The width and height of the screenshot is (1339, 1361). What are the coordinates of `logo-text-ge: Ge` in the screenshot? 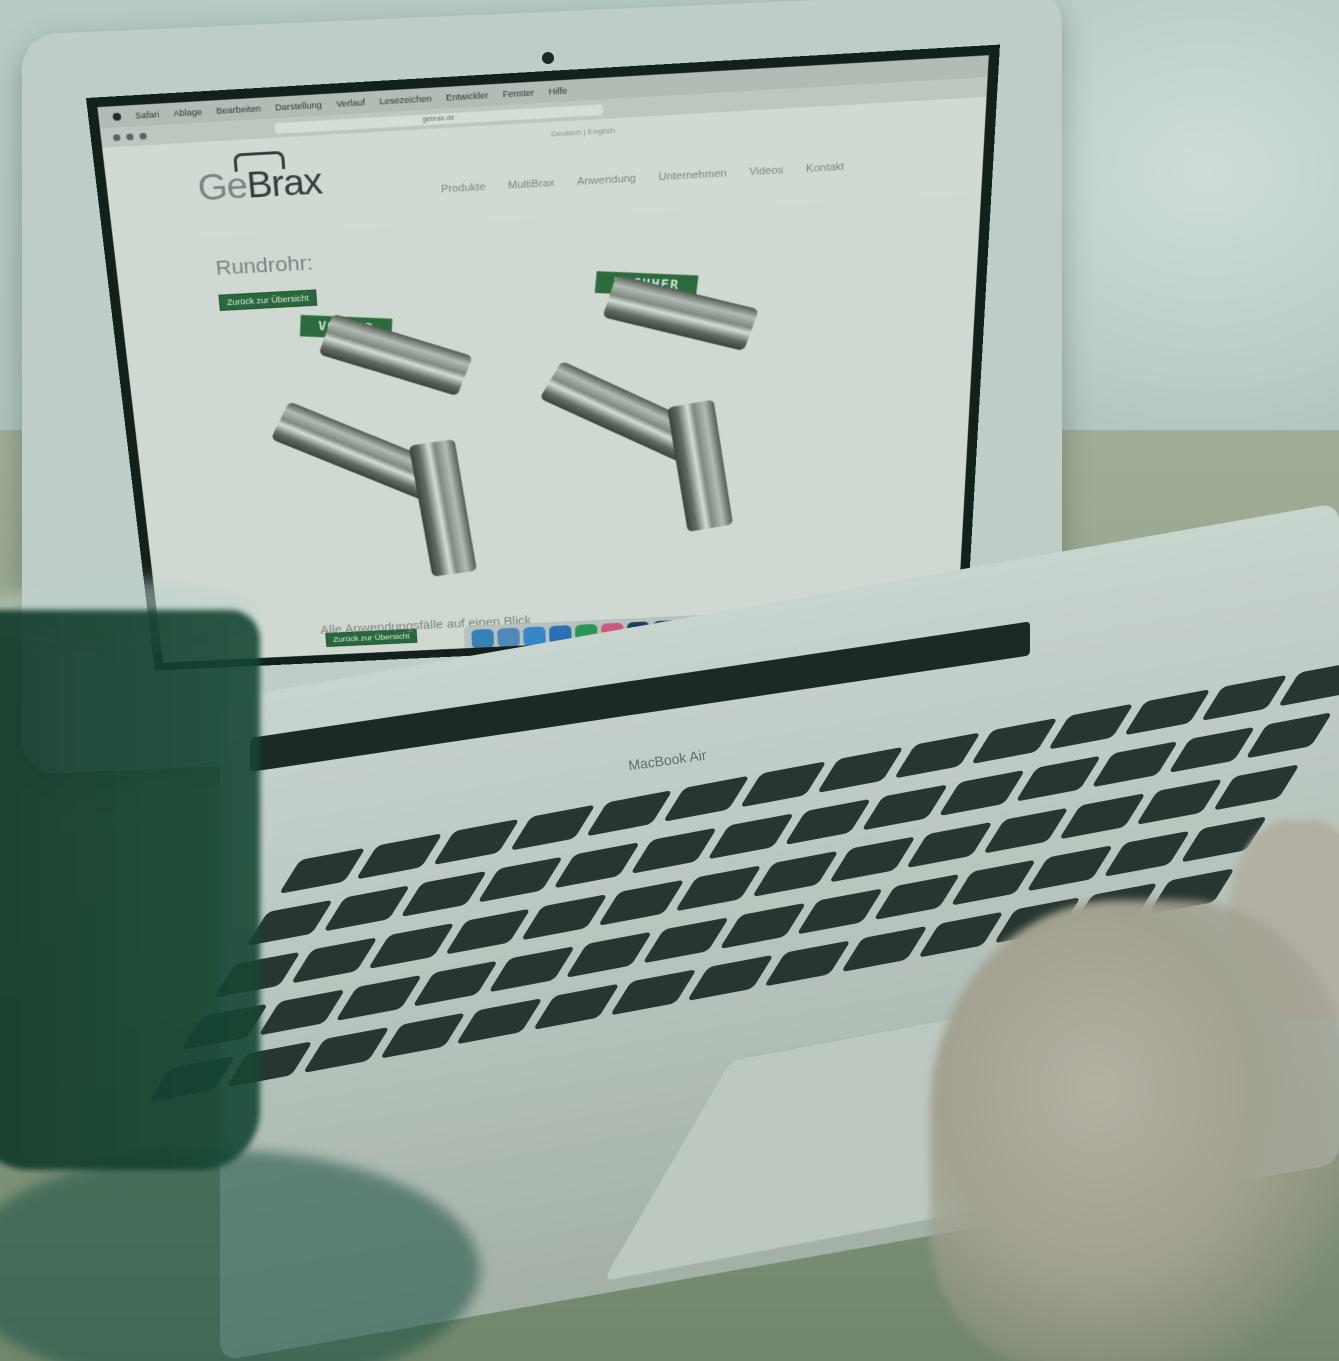 It's located at (222, 187).